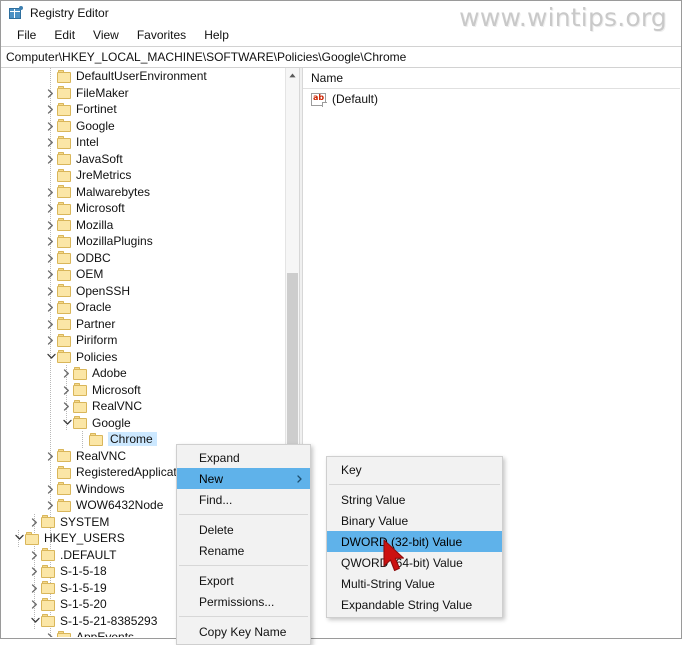  What do you see at coordinates (414, 469) in the screenshot?
I see `menu-item-key: Key` at bounding box center [414, 469].